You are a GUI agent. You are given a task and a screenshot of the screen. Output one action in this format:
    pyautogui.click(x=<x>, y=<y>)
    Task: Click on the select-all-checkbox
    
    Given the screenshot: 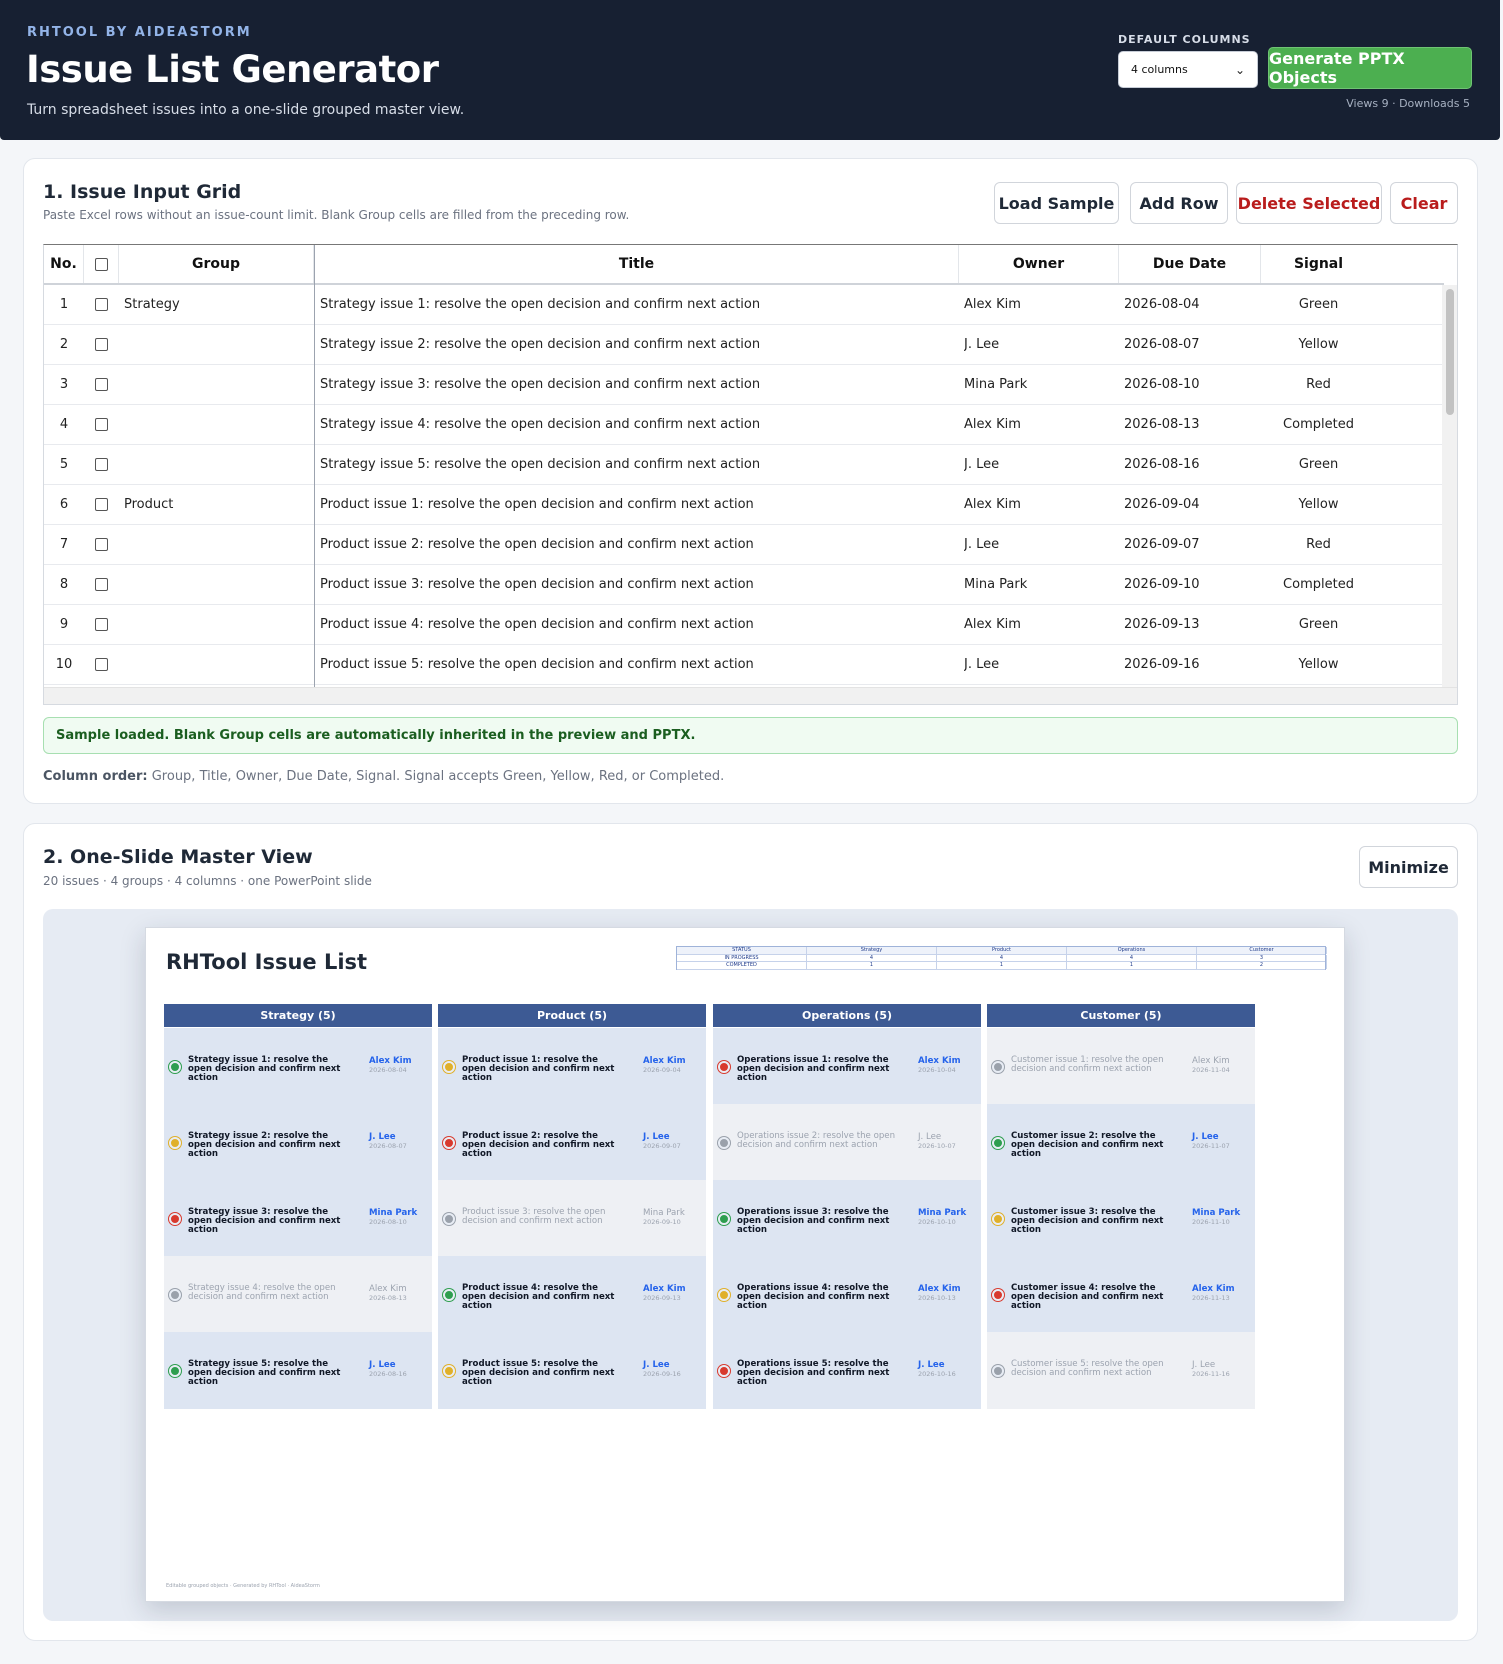 What is the action you would take?
    pyautogui.click(x=101, y=264)
    